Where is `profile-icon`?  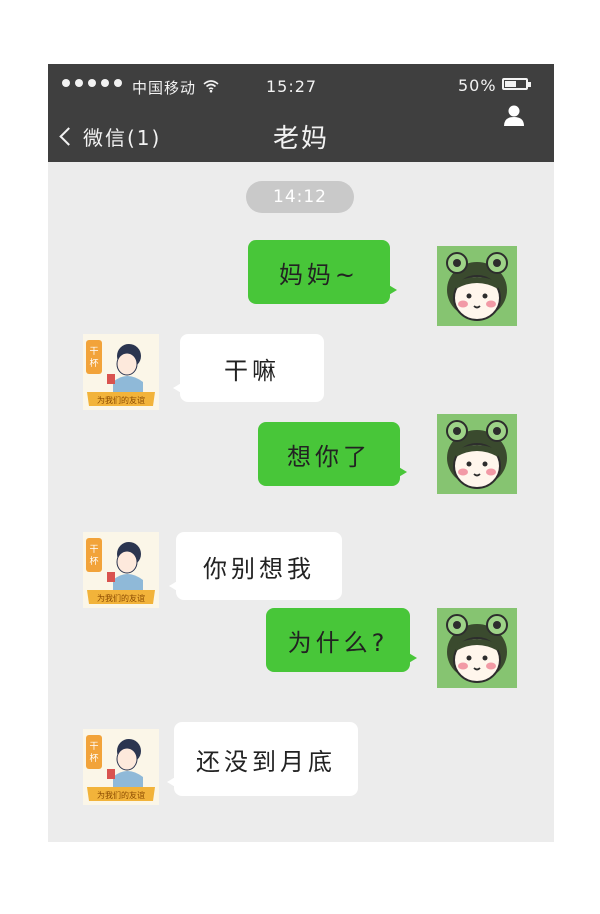 profile-icon is located at coordinates (514, 116).